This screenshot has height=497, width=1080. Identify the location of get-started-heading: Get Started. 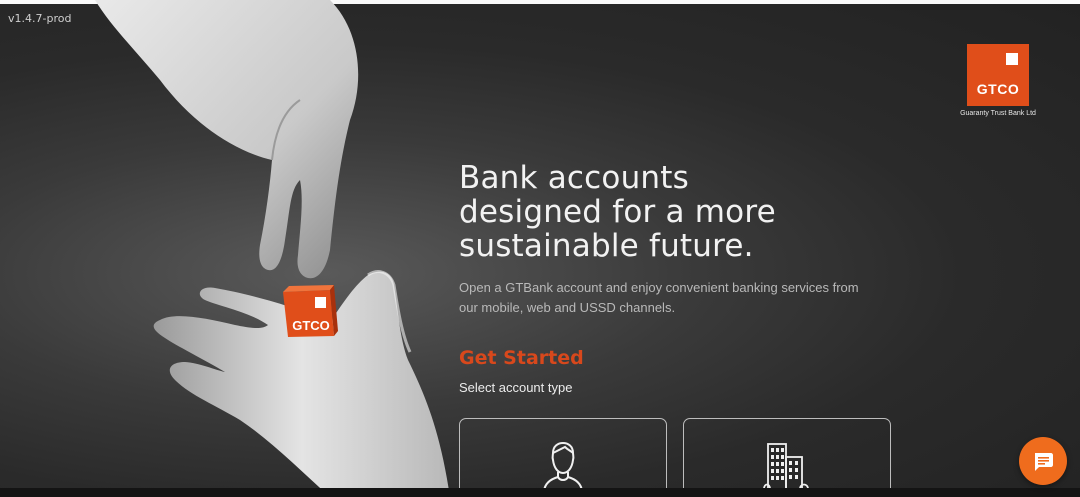
(521, 358).